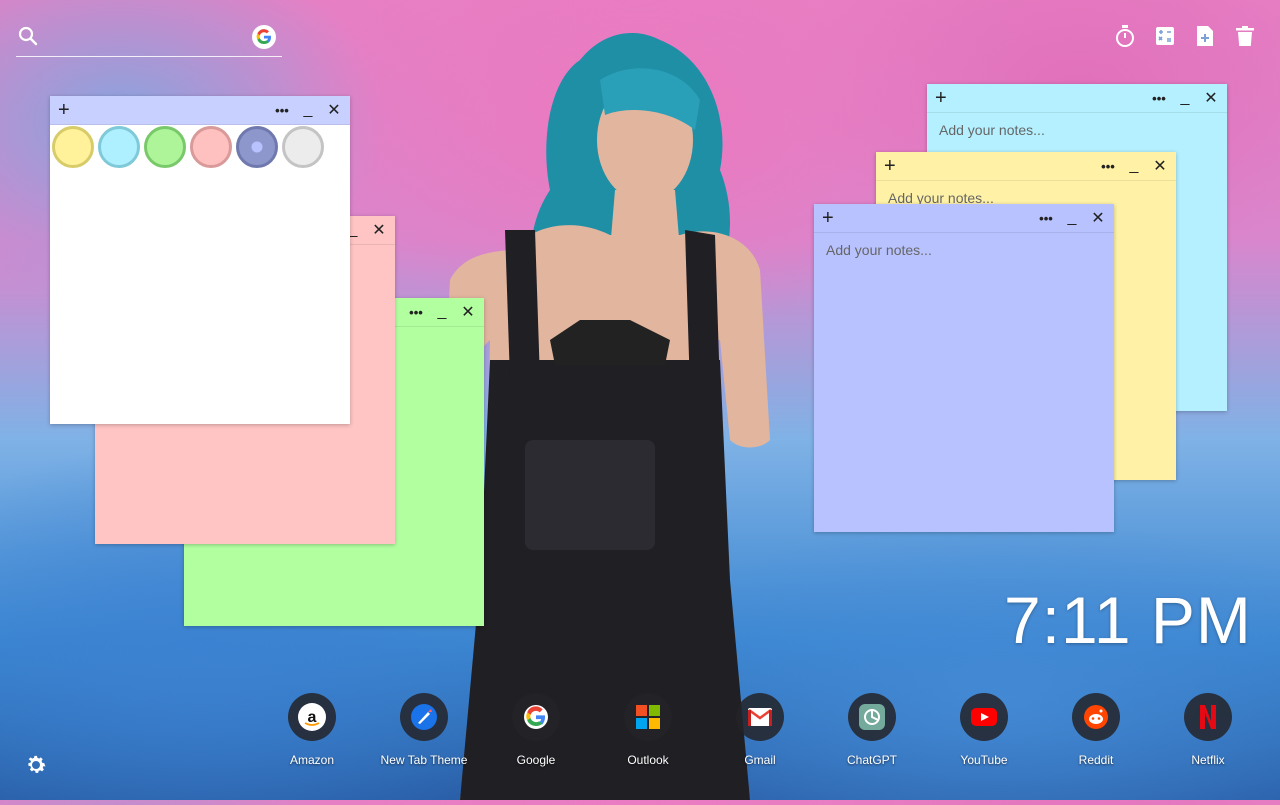  What do you see at coordinates (872, 717) in the screenshot?
I see `chatgpt-icon` at bounding box center [872, 717].